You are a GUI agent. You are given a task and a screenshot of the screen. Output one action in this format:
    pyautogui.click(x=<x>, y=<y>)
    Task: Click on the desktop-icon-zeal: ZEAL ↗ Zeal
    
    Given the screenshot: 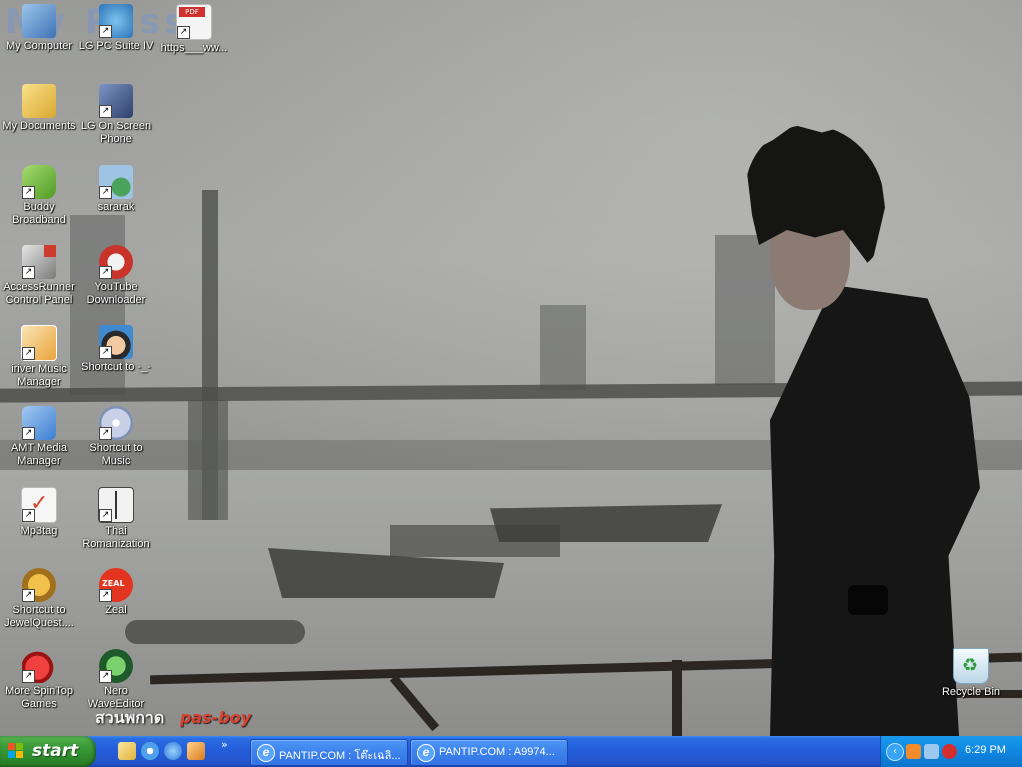 What is the action you would take?
    pyautogui.click(x=116, y=592)
    